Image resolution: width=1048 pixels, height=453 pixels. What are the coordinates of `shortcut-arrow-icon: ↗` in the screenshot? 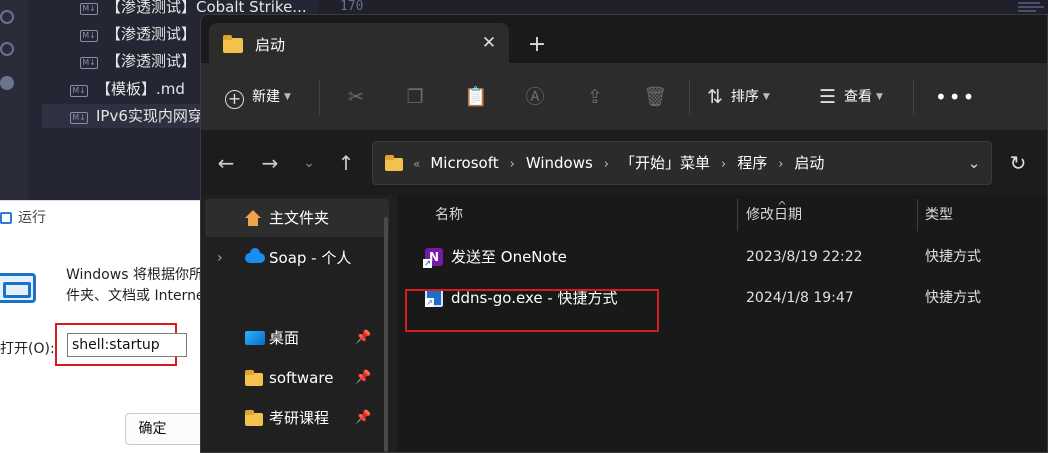 It's located at (427, 263).